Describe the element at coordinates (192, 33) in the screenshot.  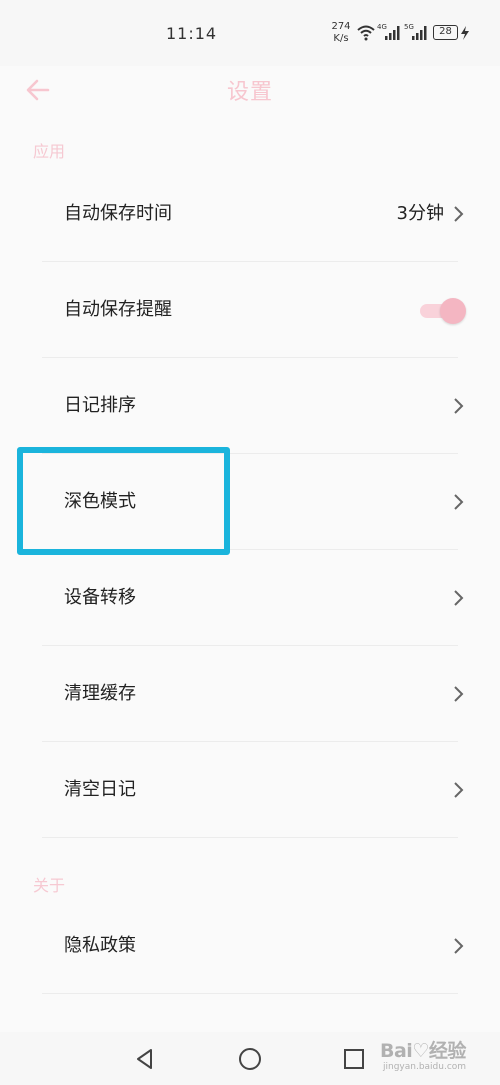
I see `status-time: 11:14` at that location.